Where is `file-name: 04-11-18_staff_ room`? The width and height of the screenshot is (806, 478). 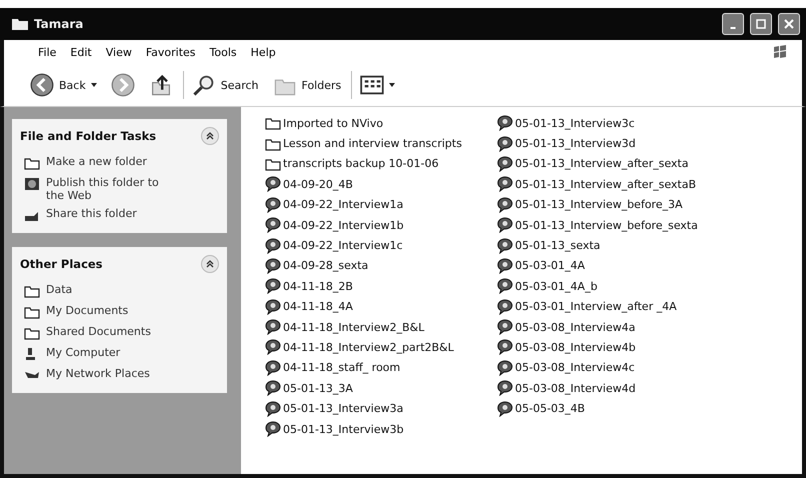 file-name: 04-11-18_staff_ room is located at coordinates (341, 367).